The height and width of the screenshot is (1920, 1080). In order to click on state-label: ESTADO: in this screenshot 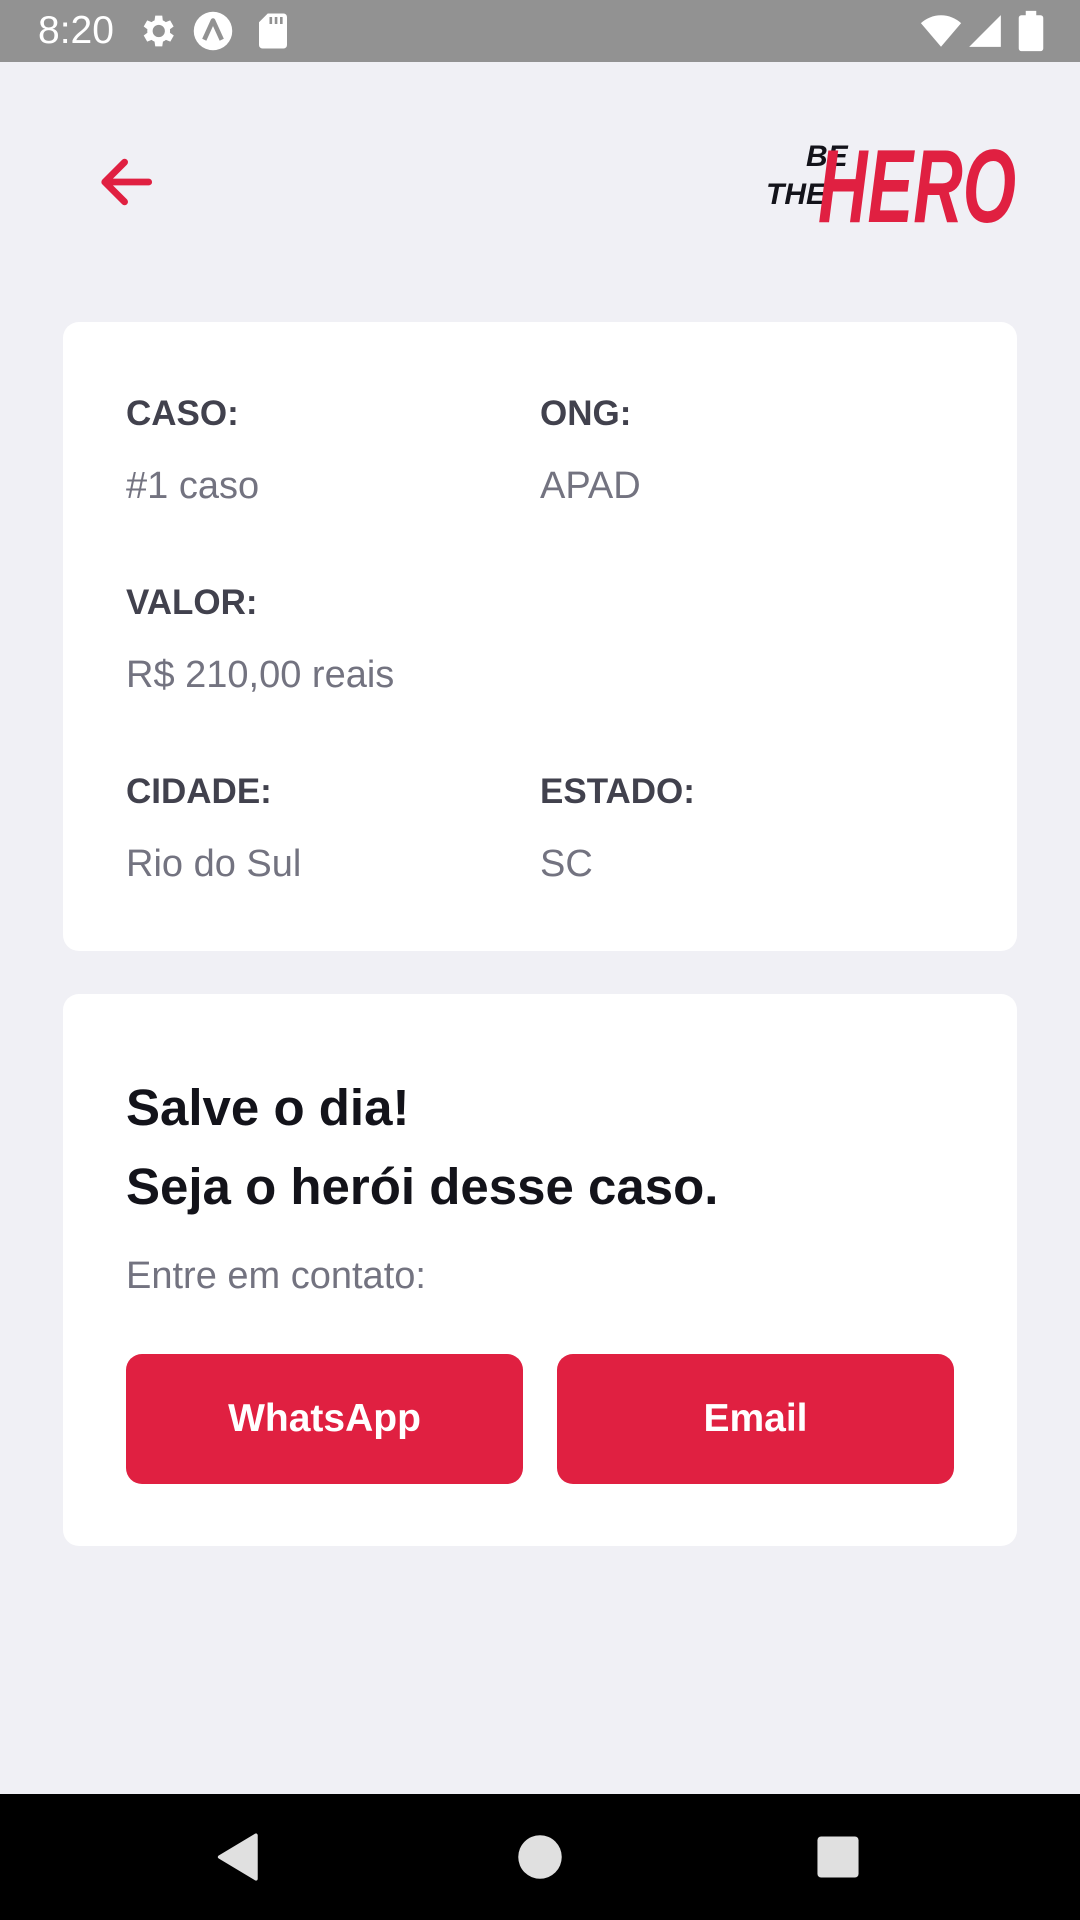, I will do `click(617, 791)`.